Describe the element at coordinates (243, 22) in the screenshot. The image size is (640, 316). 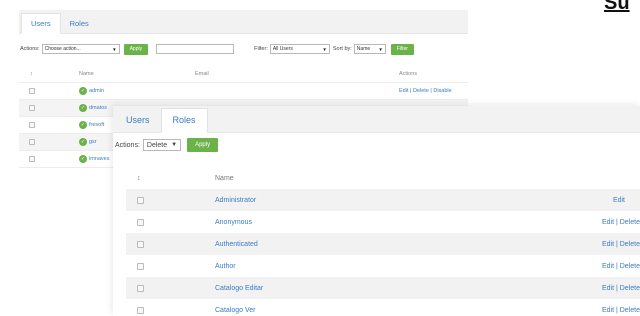
I see `users-panel-tabs: Users Roles` at that location.